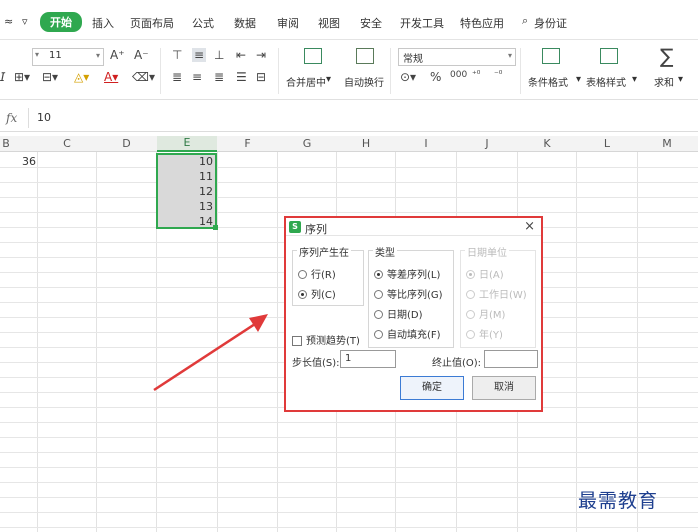  What do you see at coordinates (2, 77) in the screenshot?
I see `italic-icon: 𝘐` at bounding box center [2, 77].